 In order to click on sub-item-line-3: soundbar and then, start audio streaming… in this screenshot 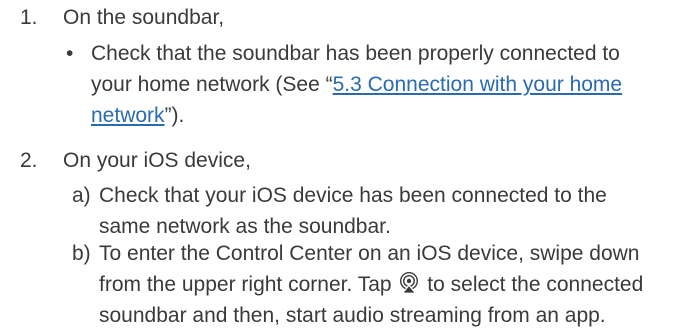, I will do `click(352, 315)`.